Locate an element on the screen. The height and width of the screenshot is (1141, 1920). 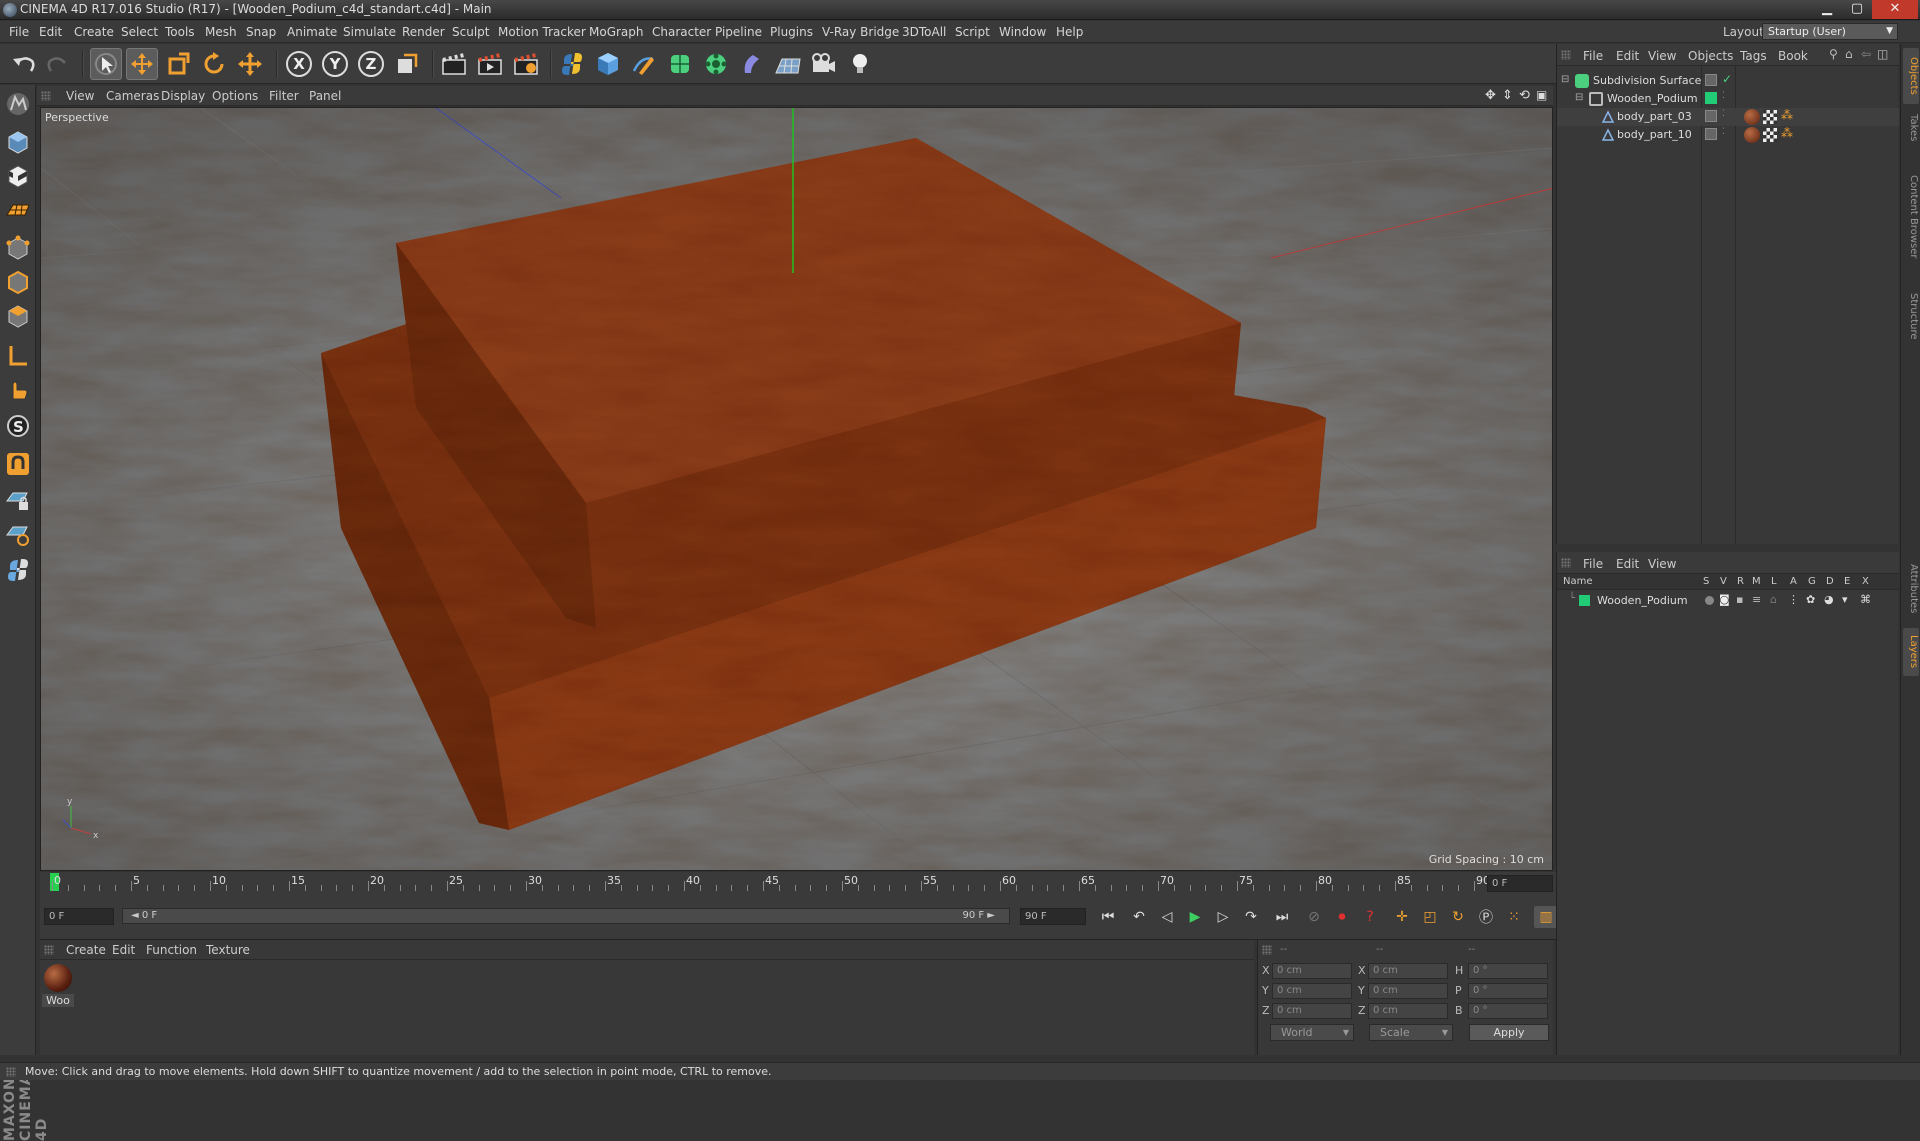
tree-row-subdivision-surface: ⊟ Subdivision Surface ✓ is located at coordinates (1728, 81).